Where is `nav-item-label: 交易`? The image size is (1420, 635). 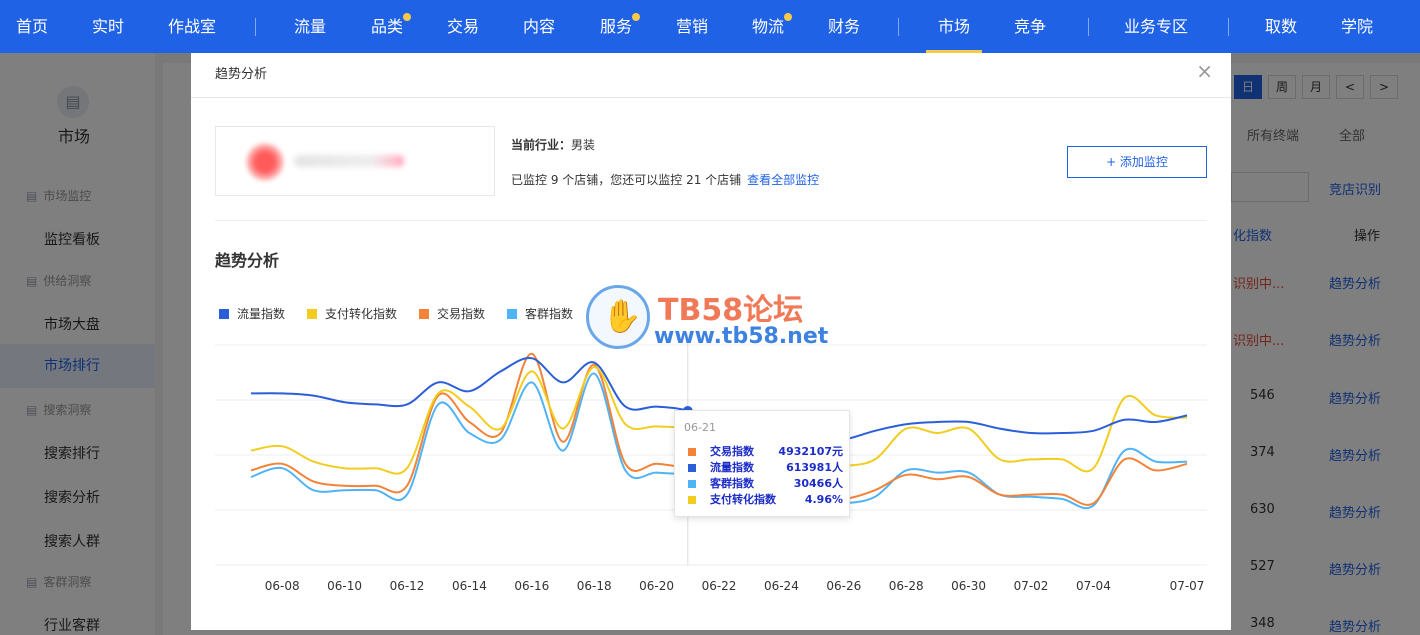
nav-item-label: 交易 is located at coordinates (463, 26).